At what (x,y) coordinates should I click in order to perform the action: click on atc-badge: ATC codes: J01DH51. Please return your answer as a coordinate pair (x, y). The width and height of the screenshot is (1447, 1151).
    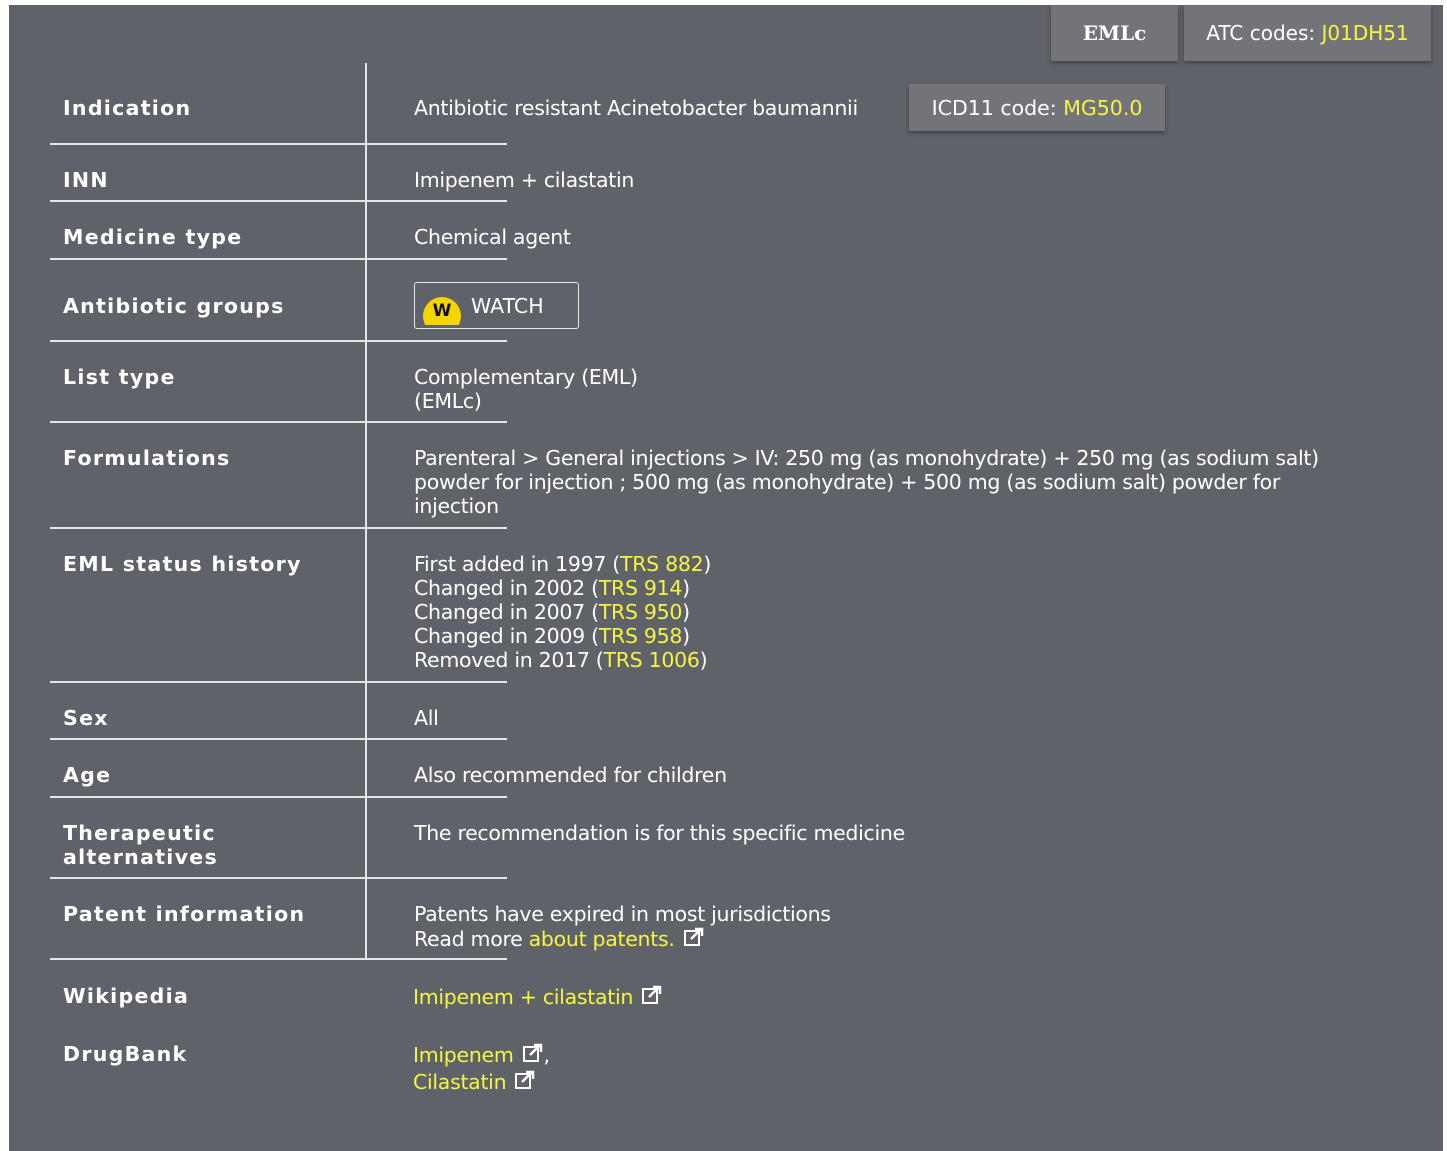
    Looking at the image, I should click on (1307, 33).